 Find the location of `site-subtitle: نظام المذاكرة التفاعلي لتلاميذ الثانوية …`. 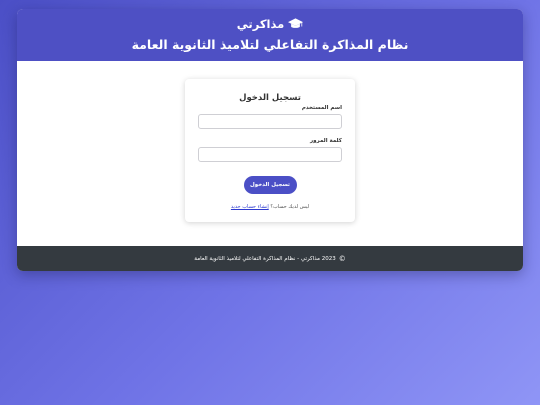

site-subtitle: نظام المذاكرة التفاعلي لتلاميذ الثانوية … is located at coordinates (270, 44).